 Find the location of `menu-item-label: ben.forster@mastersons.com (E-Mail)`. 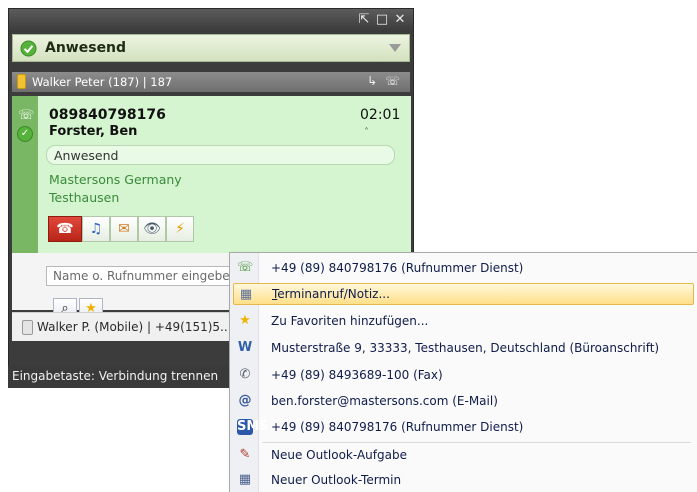

menu-item-label: ben.forster@mastersons.com (E-Mail) is located at coordinates (384, 401).